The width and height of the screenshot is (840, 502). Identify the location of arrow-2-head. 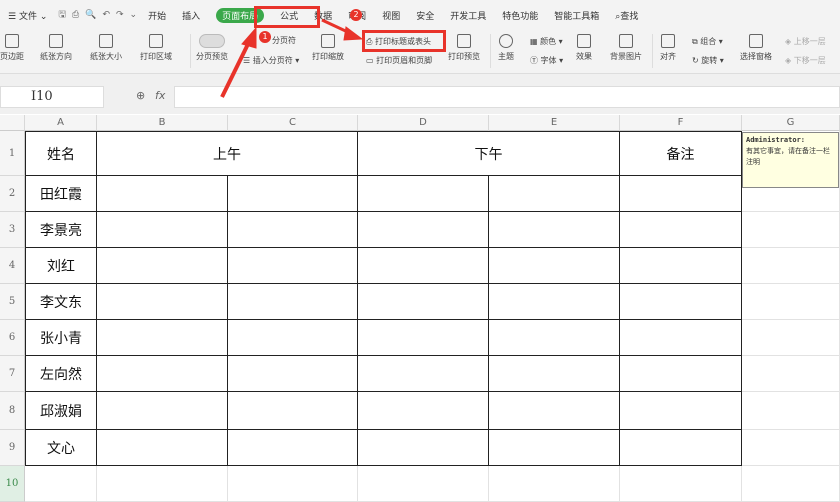
(353, 33).